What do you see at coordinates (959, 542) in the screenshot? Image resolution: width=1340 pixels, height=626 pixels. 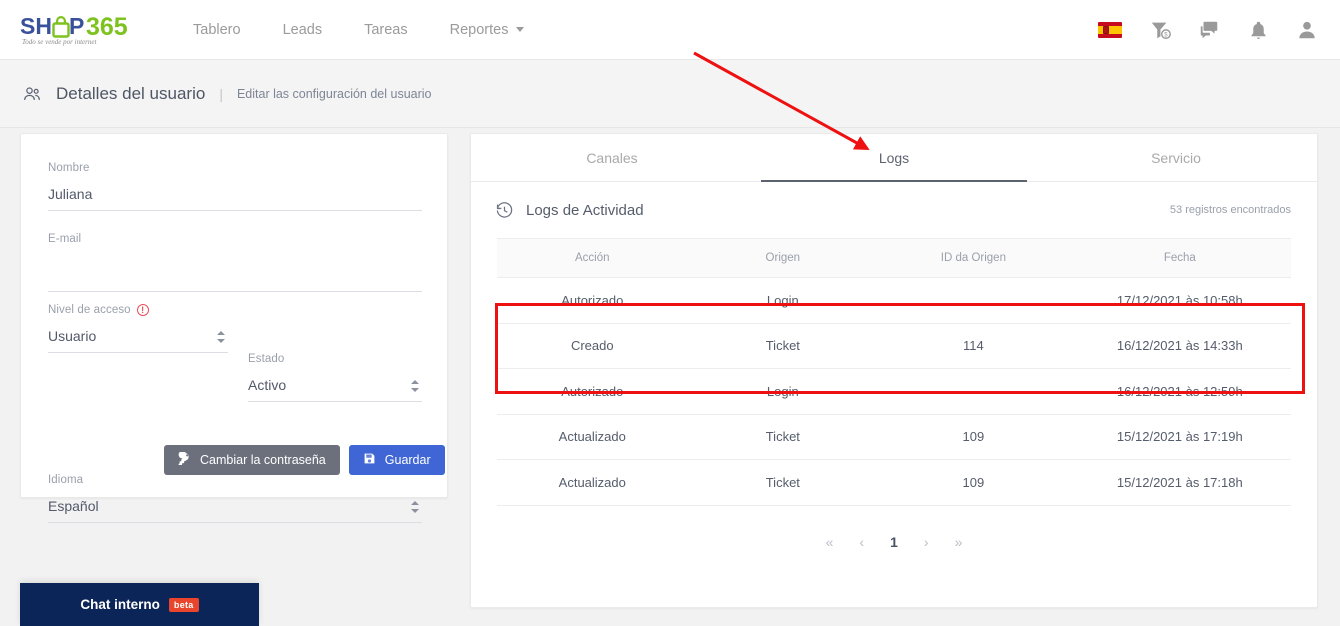 I see `pagination-last-button: »` at bounding box center [959, 542].